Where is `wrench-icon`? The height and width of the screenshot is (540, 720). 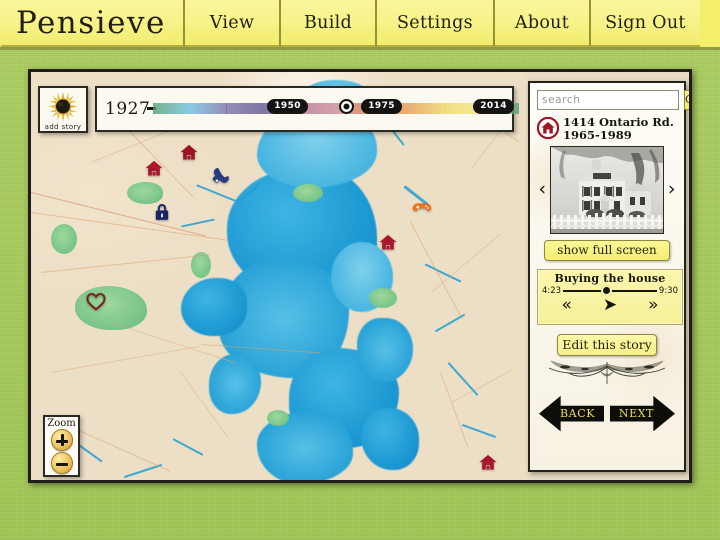 wrench-icon is located at coordinates (220, 175).